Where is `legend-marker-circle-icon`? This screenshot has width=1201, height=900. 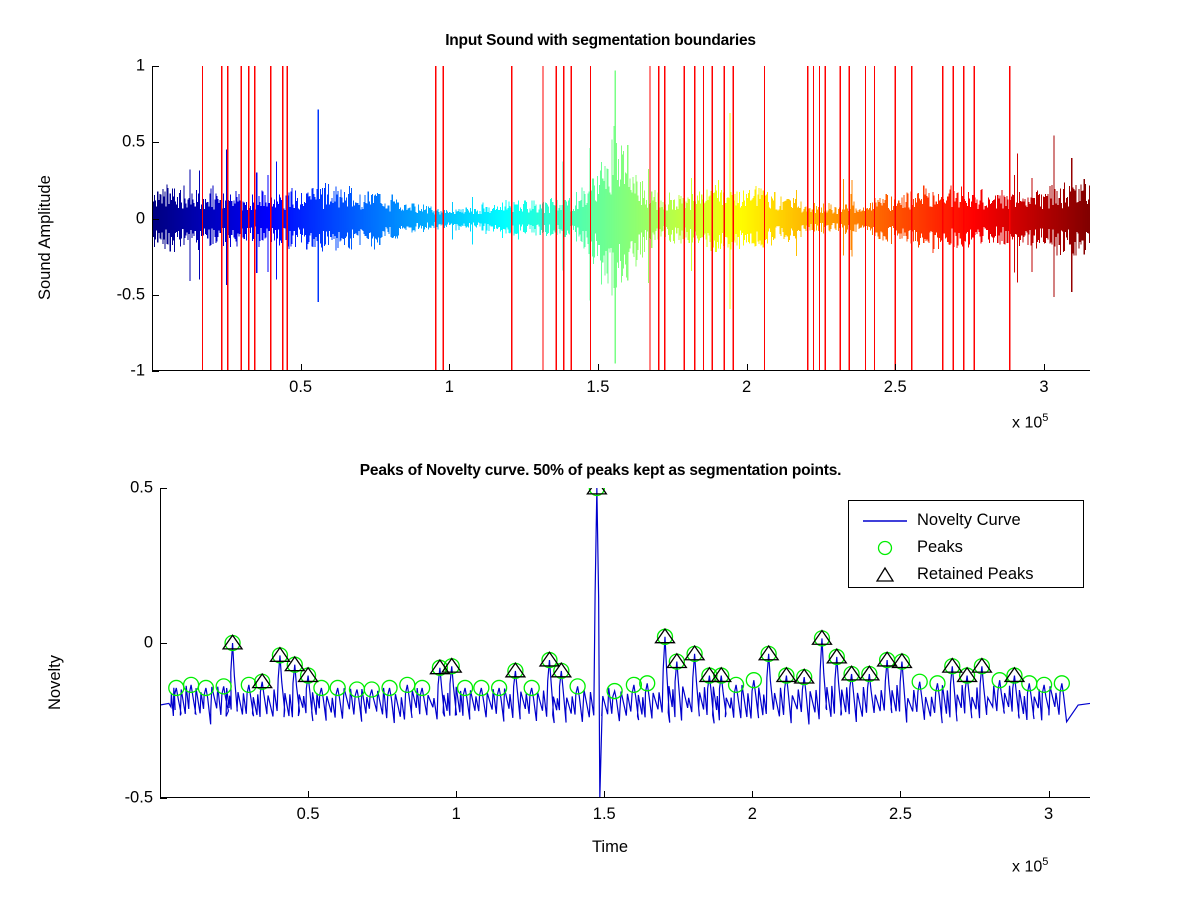
legend-marker-circle-icon is located at coordinates (885, 548).